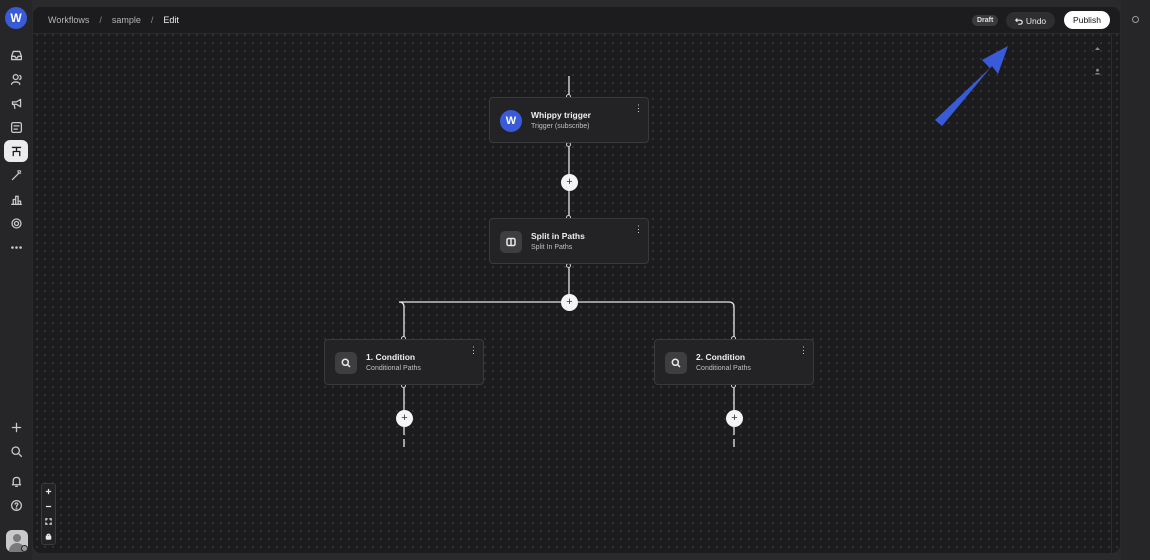  What do you see at coordinates (16, 247) in the screenshot?
I see `more-icon` at bounding box center [16, 247].